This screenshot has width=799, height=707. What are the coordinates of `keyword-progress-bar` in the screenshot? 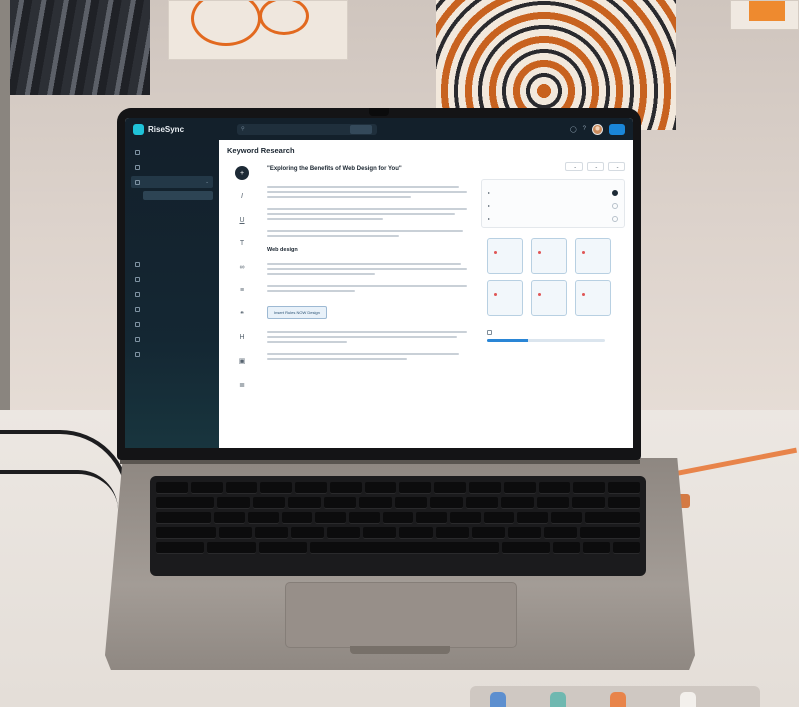 It's located at (546, 340).